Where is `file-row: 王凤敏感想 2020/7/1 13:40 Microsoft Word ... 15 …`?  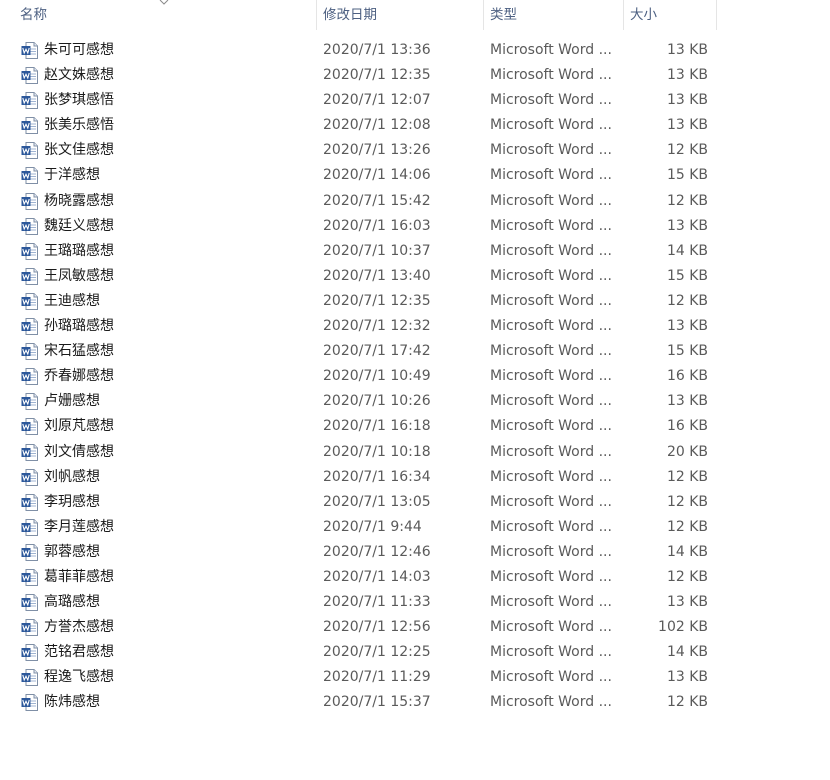
file-row: 王凤敏感想 2020/7/1 13:40 Microsoft Word ... 15 … is located at coordinates (358, 276).